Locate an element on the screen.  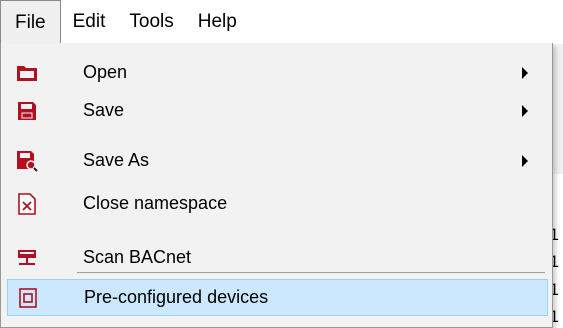
menu-bar: File Edit Tools Help is located at coordinates (281, 22).